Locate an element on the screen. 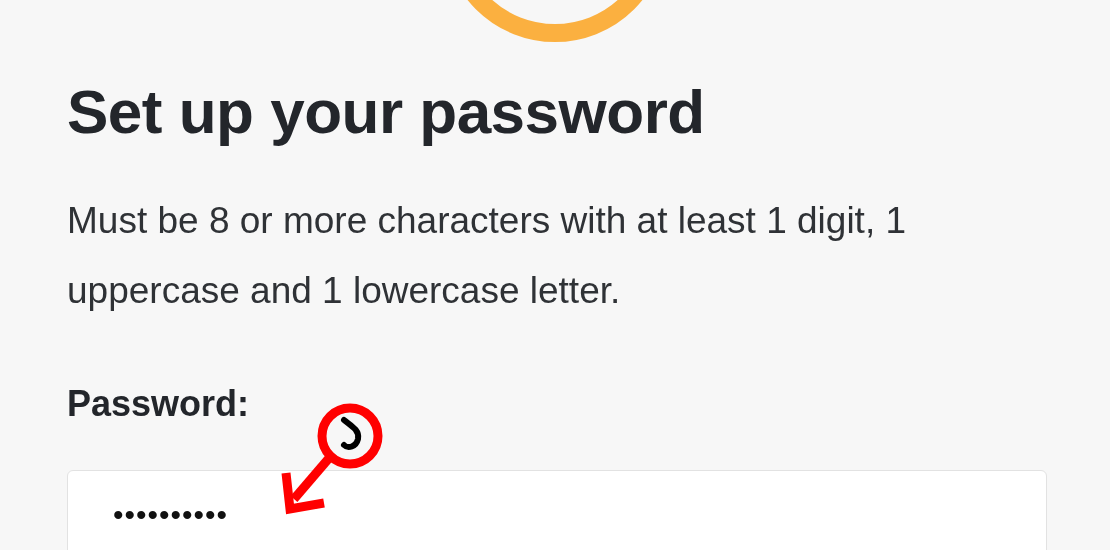 This screenshot has height=550, width=1110. page-title: Set up your password is located at coordinates (386, 112).